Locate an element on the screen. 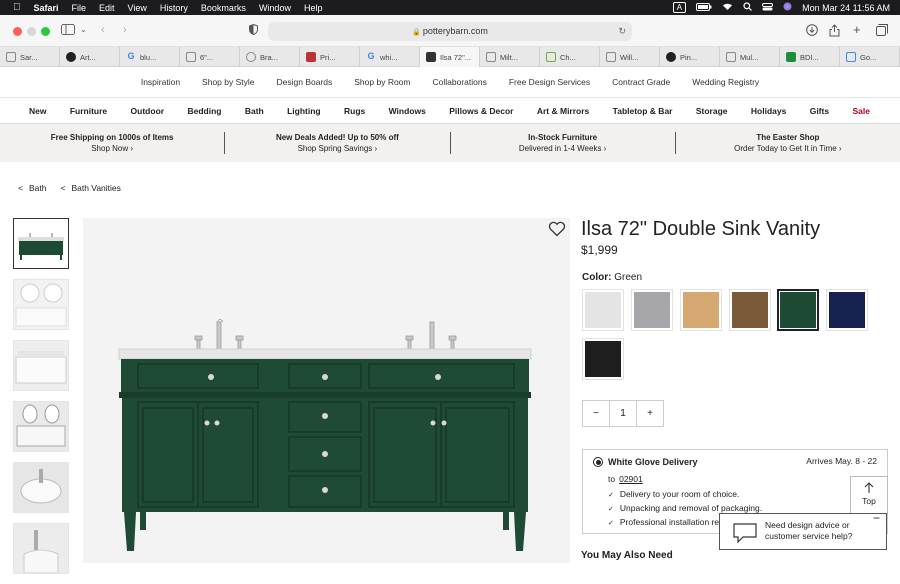 This screenshot has width=900, height=584. wifi-icon is located at coordinates (727, 7).